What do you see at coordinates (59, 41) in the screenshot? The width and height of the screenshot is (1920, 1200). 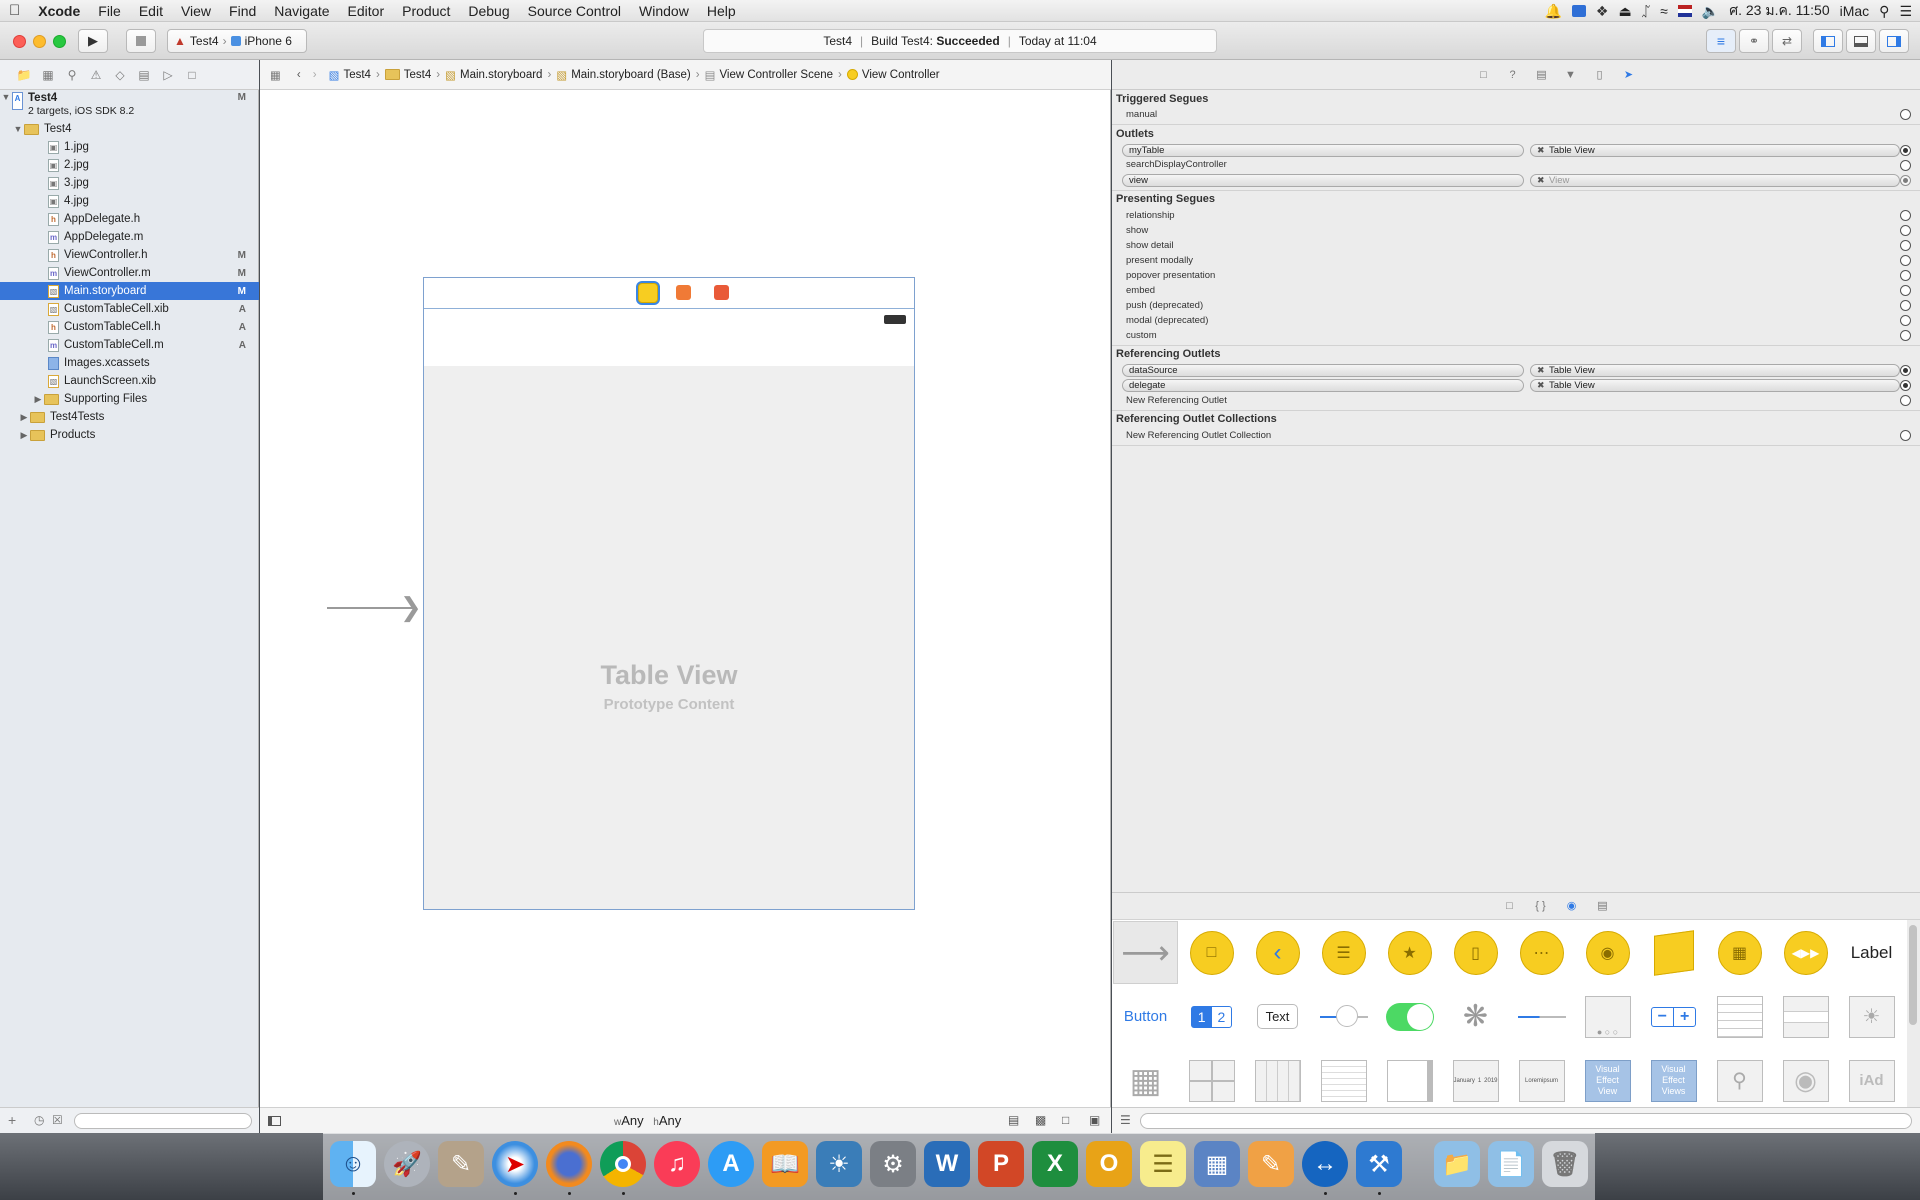 I see `zoom-window-button` at bounding box center [59, 41].